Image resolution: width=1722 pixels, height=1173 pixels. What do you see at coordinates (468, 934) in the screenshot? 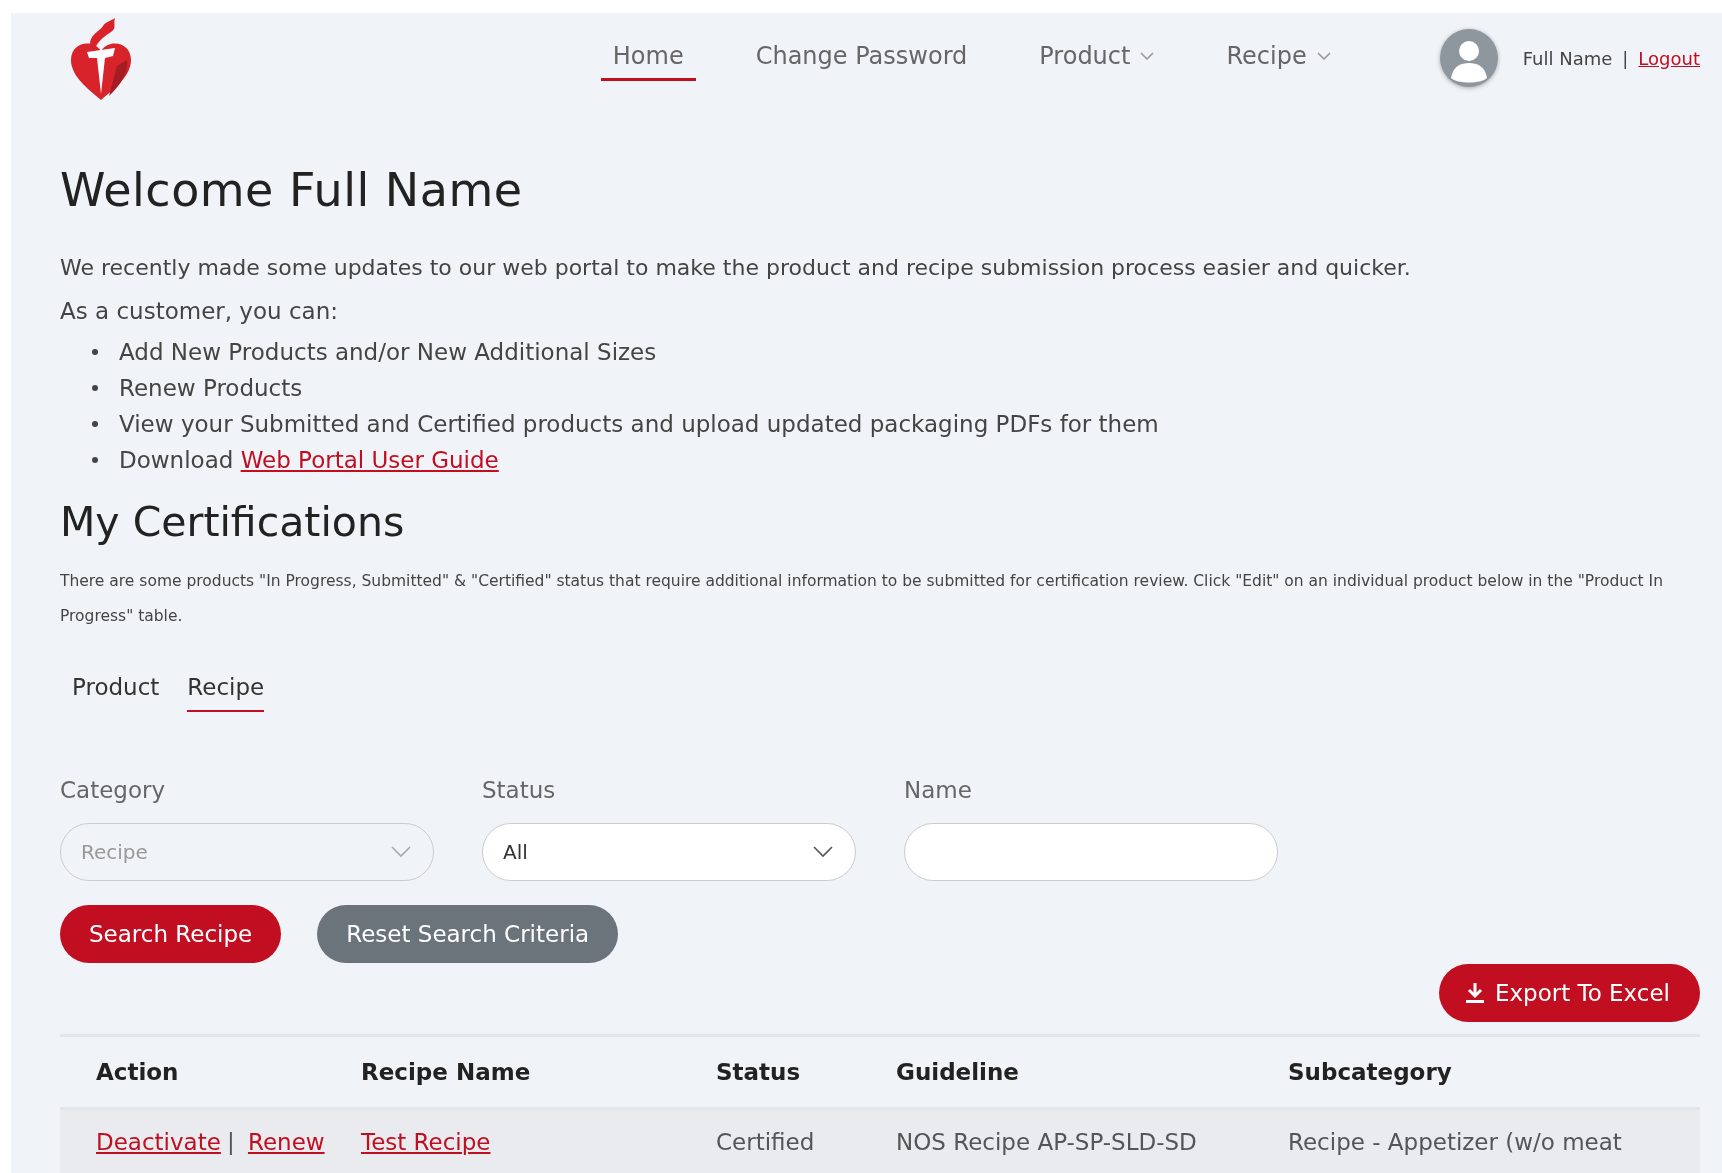
I see `reset-button: Reset Search Criteria` at bounding box center [468, 934].